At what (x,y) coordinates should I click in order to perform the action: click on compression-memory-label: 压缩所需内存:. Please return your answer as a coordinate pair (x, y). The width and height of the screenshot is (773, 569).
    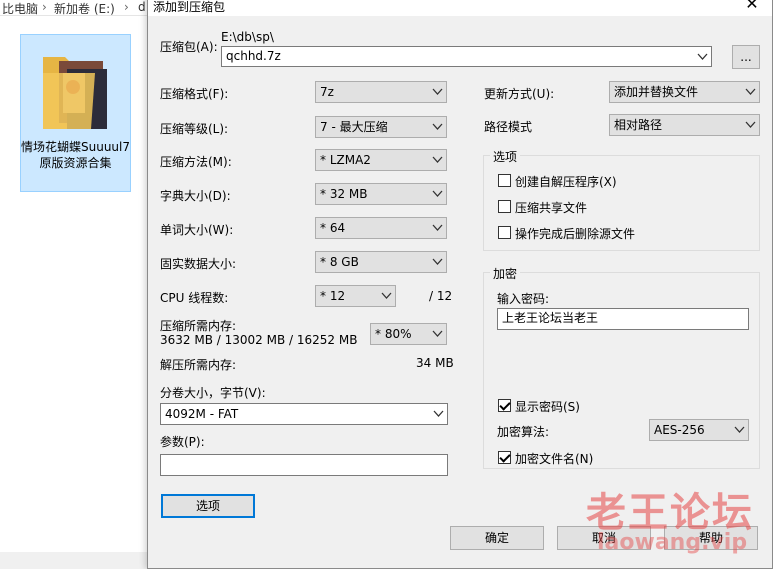
    Looking at the image, I should click on (198, 326).